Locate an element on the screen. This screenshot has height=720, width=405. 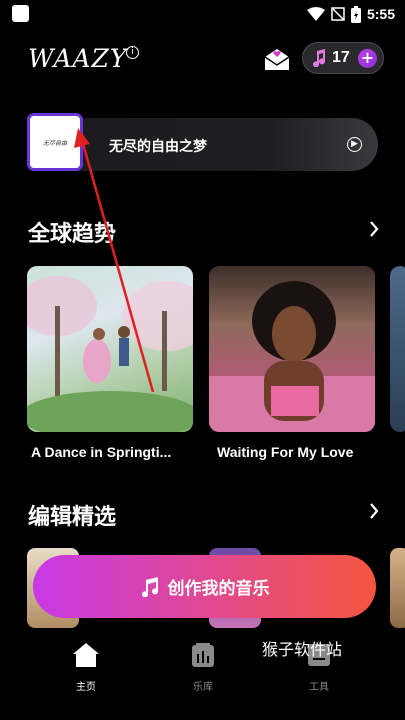
nav-label: 主页 is located at coordinates (86, 687).